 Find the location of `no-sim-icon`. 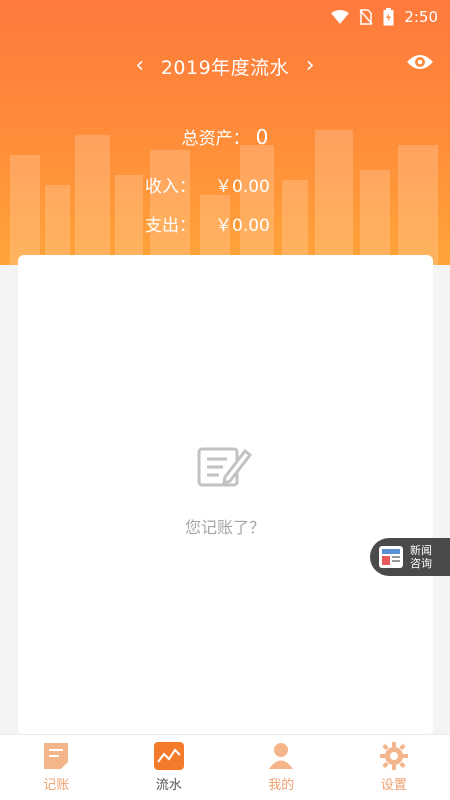

no-sim-icon is located at coordinates (366, 17).